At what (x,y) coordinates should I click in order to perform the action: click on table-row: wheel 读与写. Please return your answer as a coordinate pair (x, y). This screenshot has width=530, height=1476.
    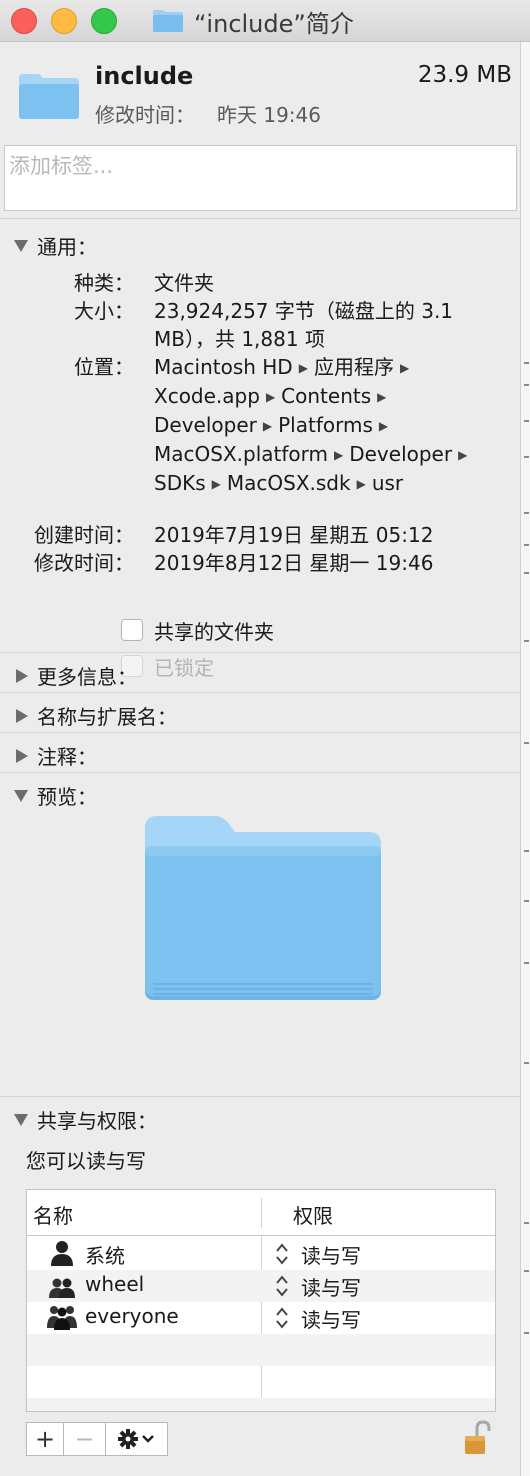
    Looking at the image, I should click on (261, 1286).